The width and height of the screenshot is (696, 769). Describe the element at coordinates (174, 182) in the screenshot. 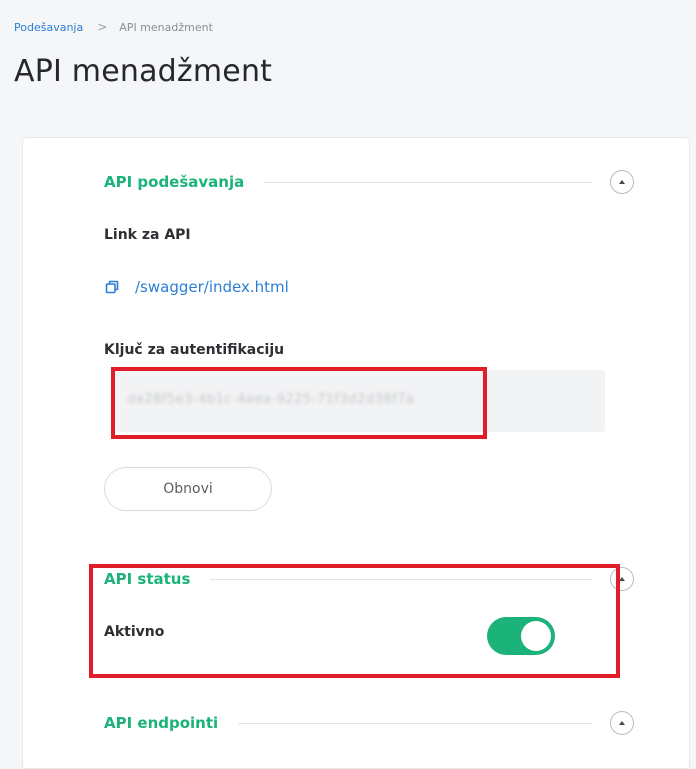

I see `section-title-api-settings: API podešavanja` at that location.